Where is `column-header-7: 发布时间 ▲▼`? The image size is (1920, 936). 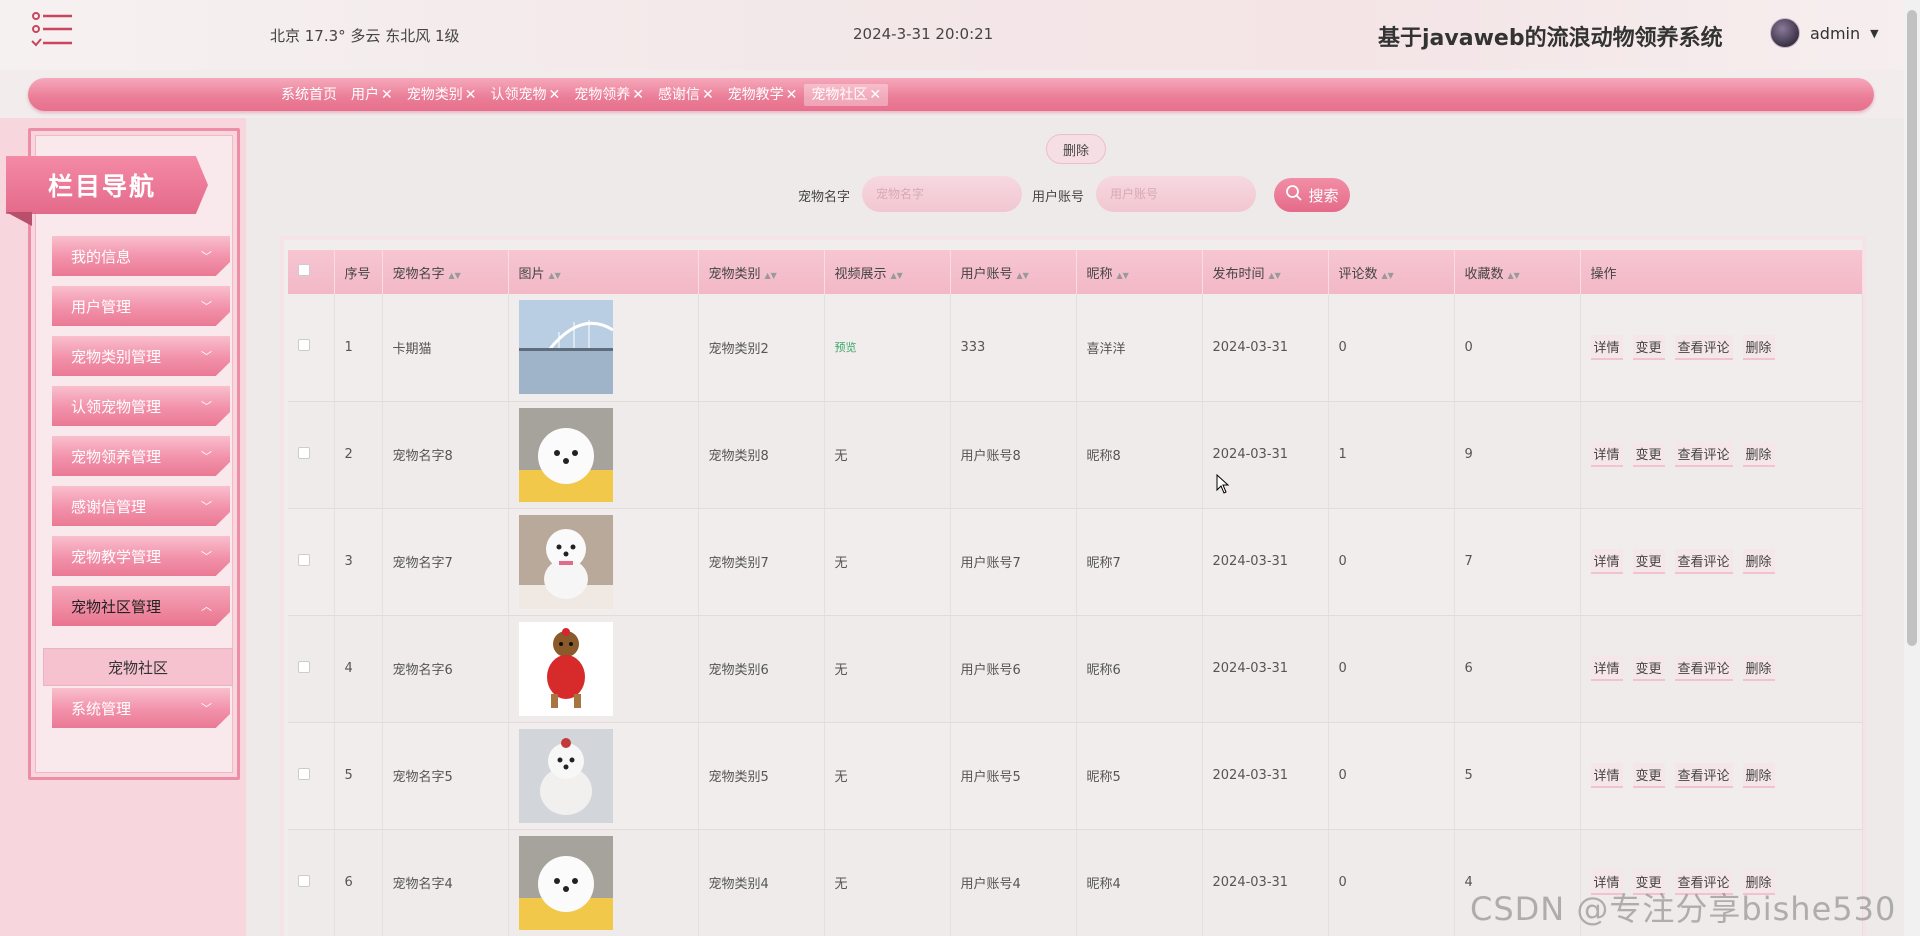 column-header-7: 发布时间 ▲▼ is located at coordinates (1265, 272).